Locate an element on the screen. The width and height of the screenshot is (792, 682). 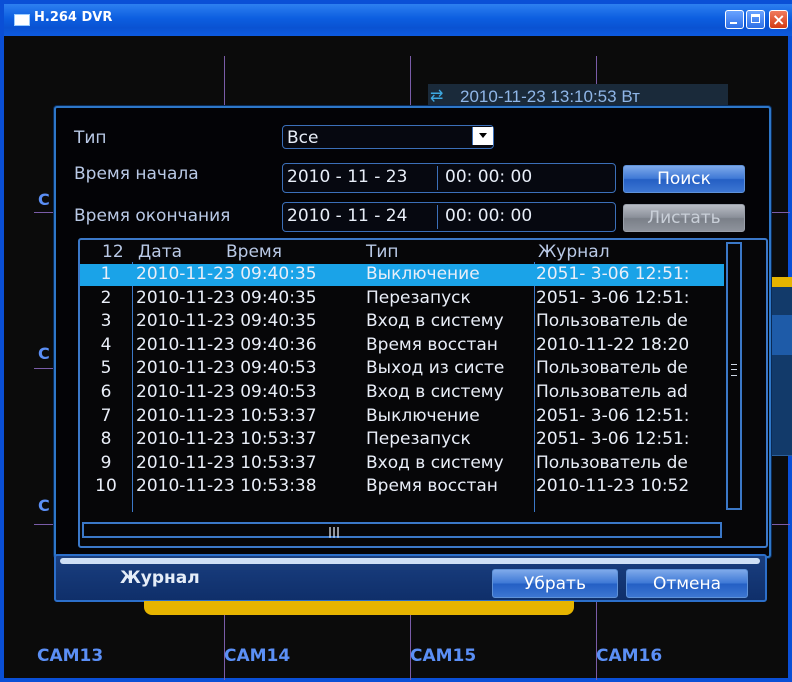
start-datetime-field: 2010 - 11 - 23 00: 00: 00 is located at coordinates (449, 178).